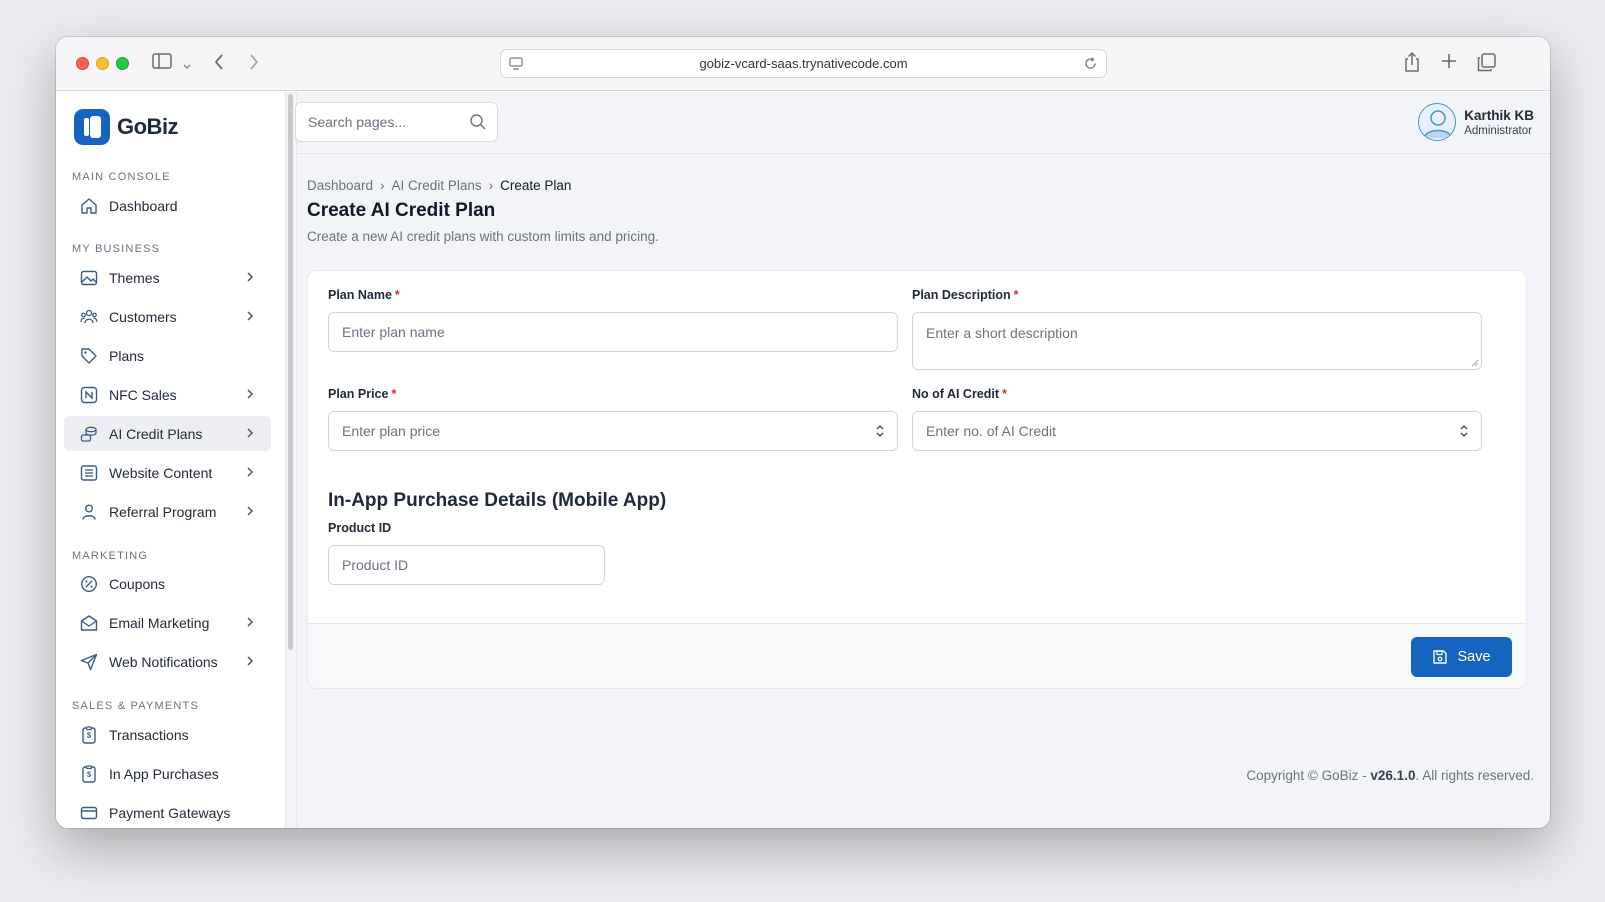 This screenshot has width=1605, height=902. I want to click on section-sales-payments: SALES & PAYMENTS, so click(135, 706).